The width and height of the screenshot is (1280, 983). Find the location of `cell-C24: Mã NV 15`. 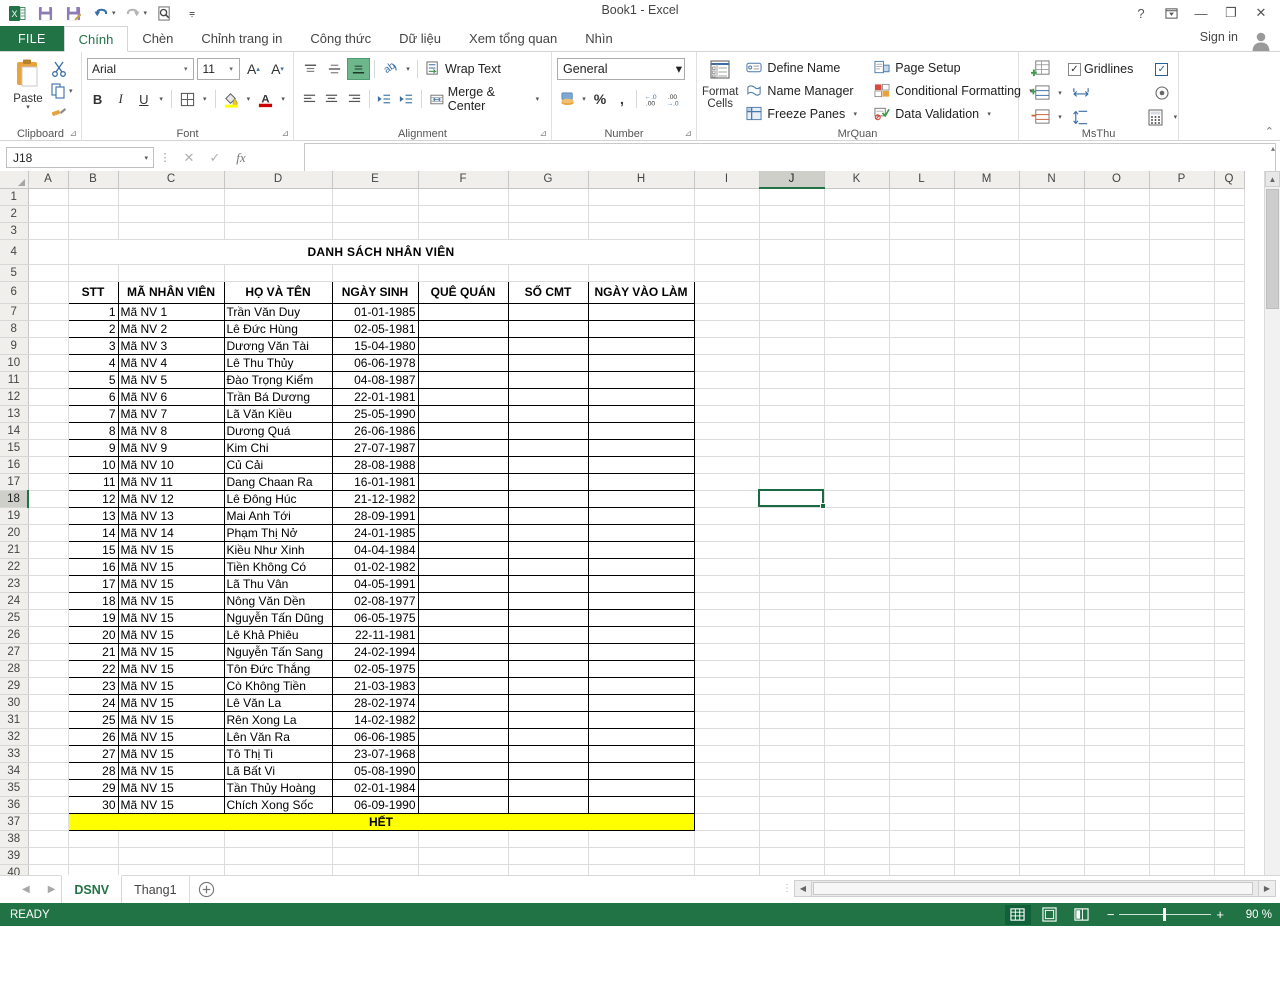

cell-C24: Mã NV 15 is located at coordinates (171, 600).